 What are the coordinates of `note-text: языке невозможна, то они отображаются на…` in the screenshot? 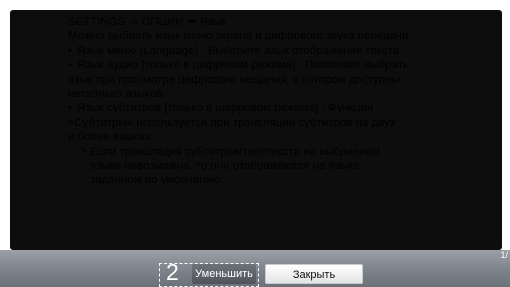 It's located at (226, 166).